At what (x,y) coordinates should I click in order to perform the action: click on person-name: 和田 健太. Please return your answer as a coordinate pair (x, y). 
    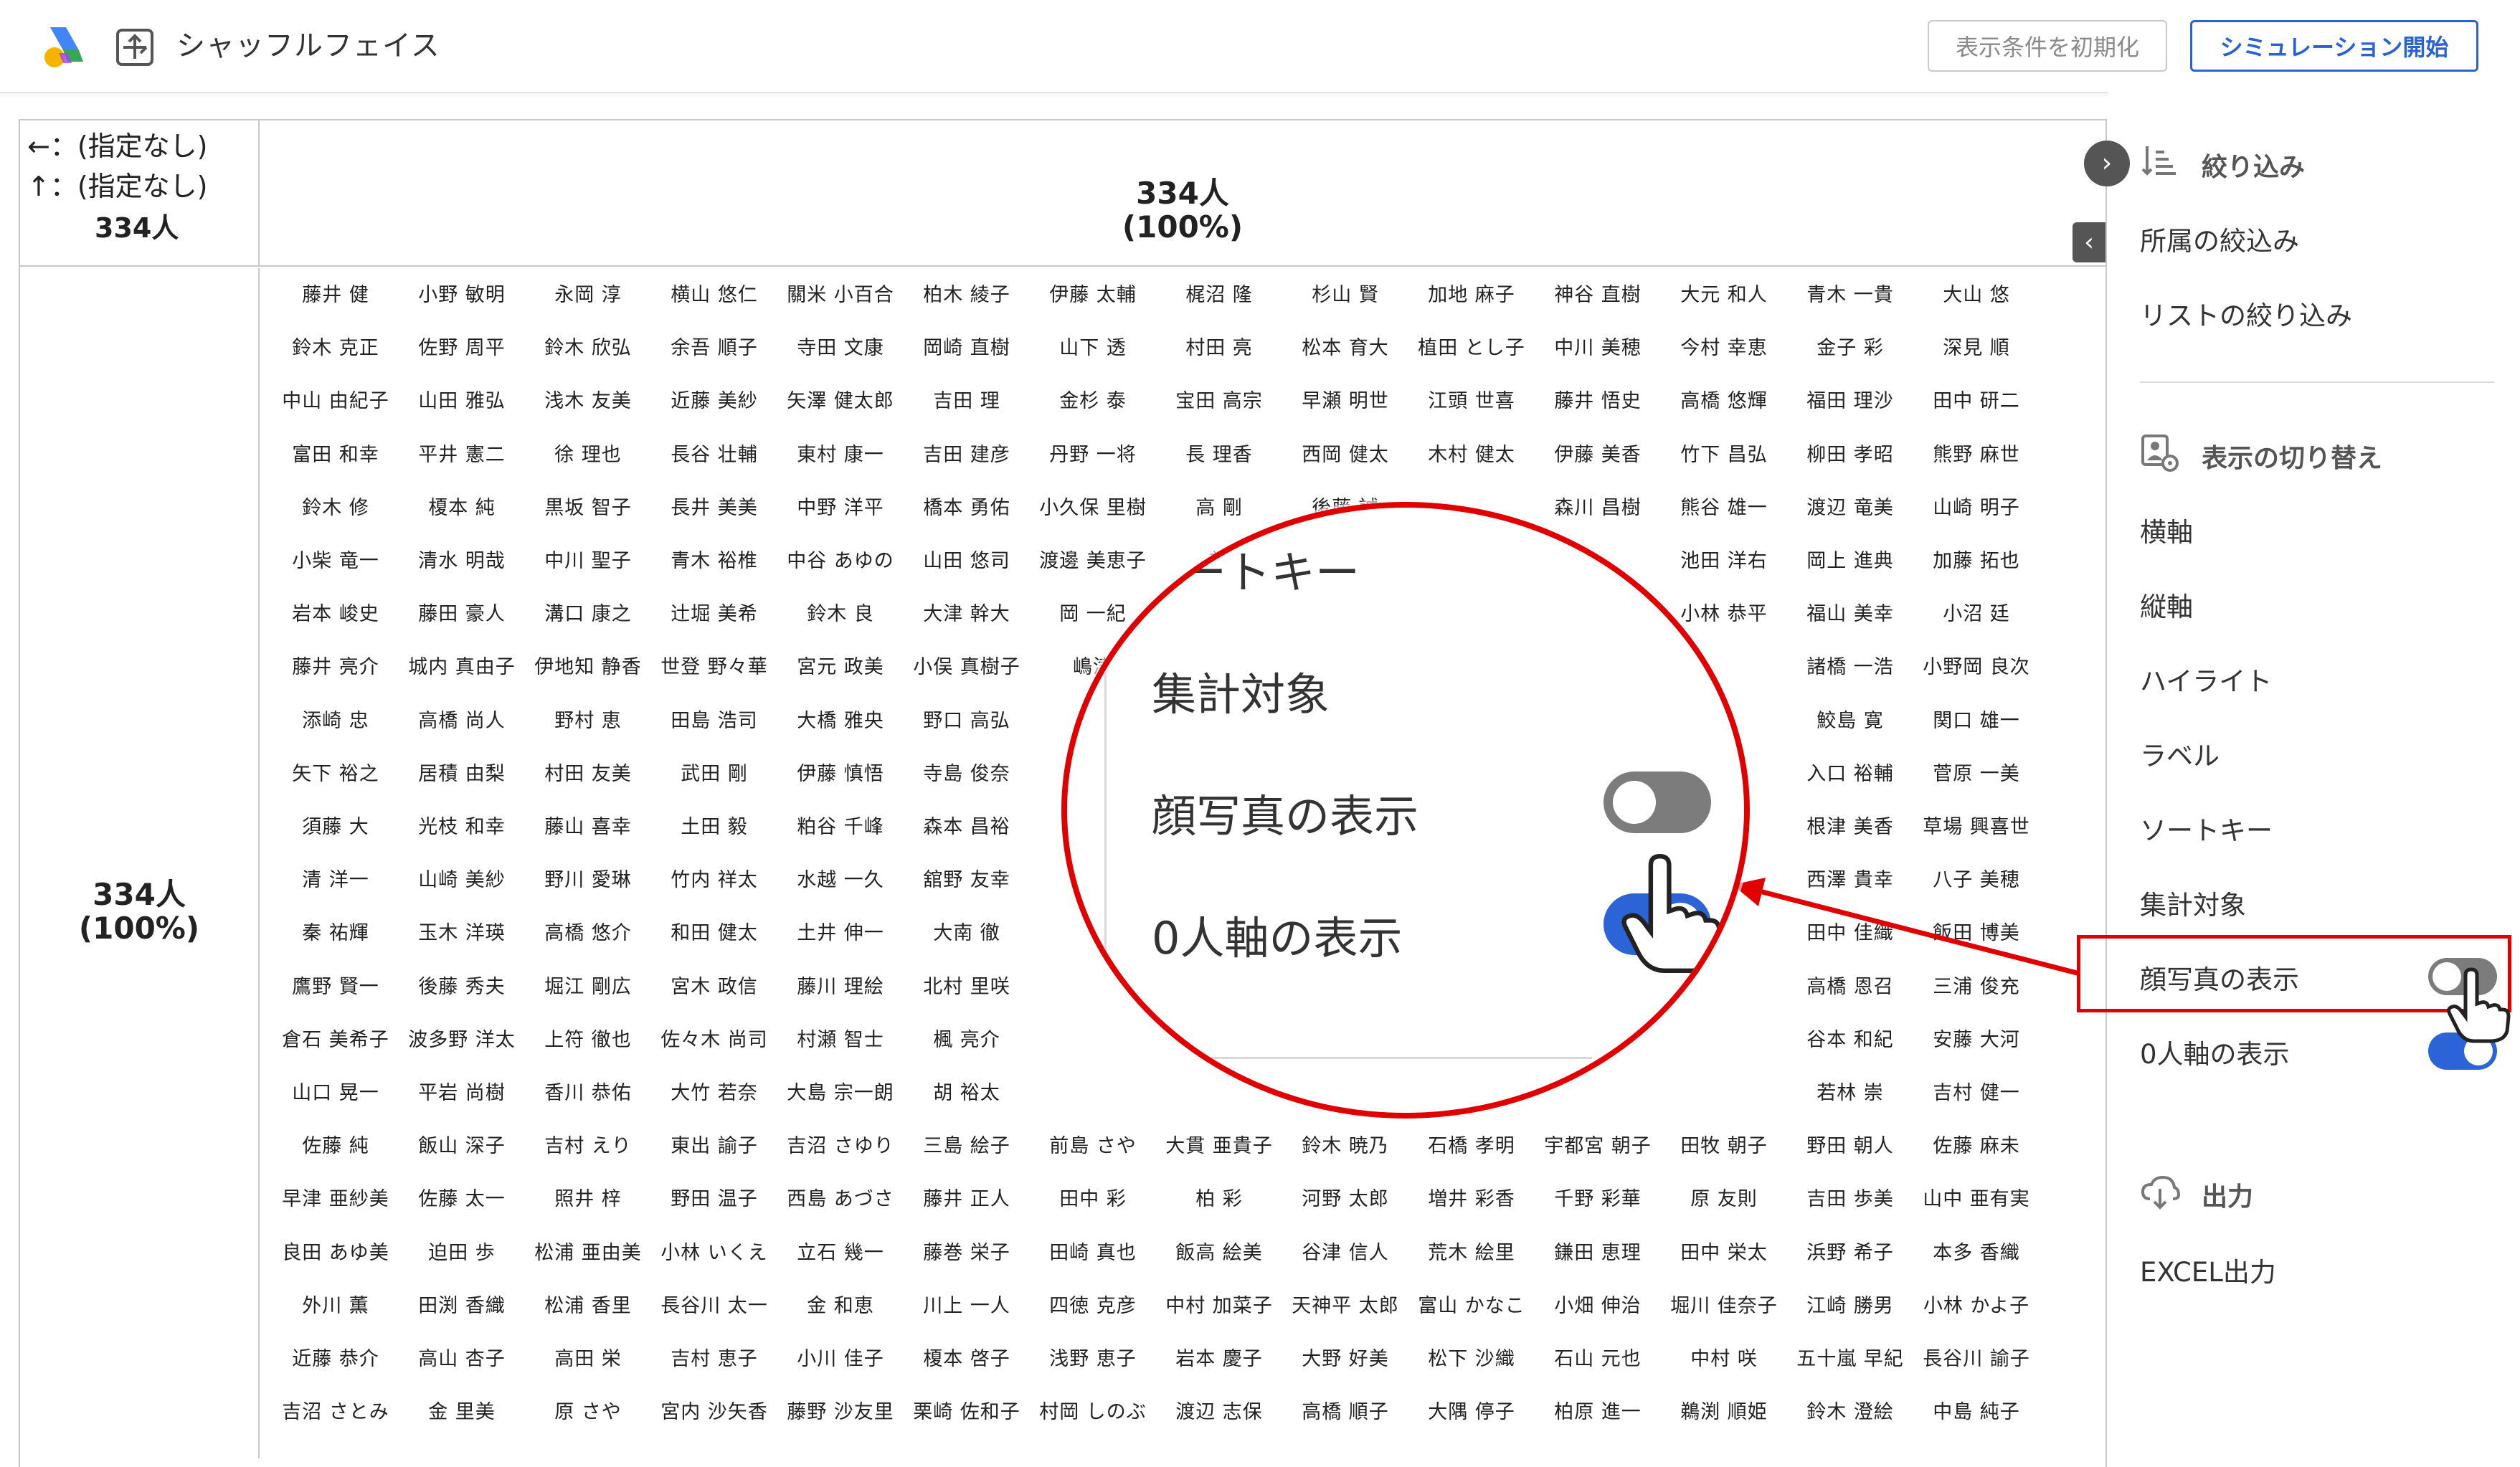
    Looking at the image, I should click on (714, 933).